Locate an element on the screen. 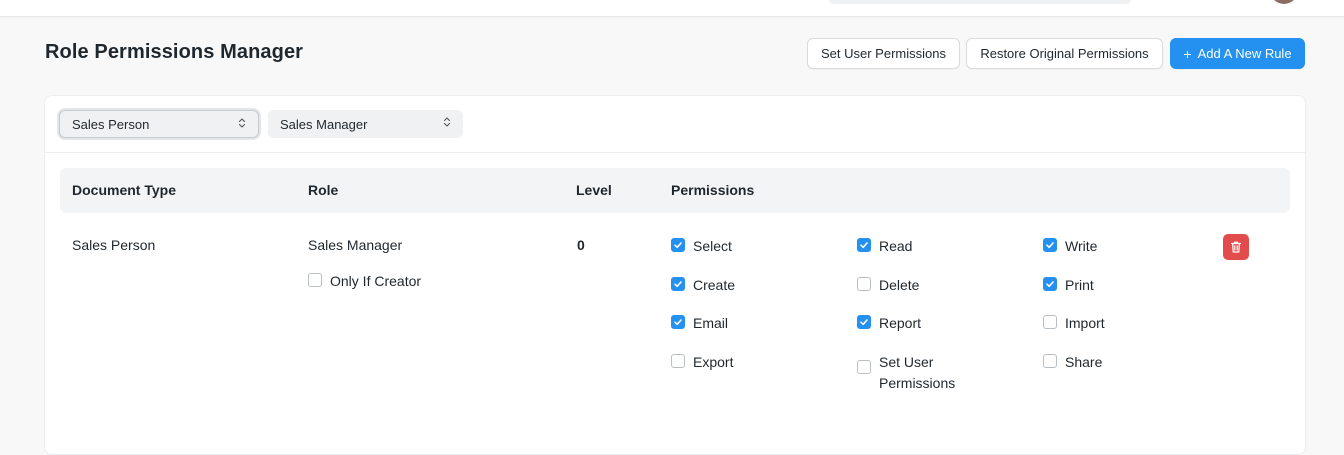  add-new-rule-button: + Add A New Rule is located at coordinates (1237, 53).